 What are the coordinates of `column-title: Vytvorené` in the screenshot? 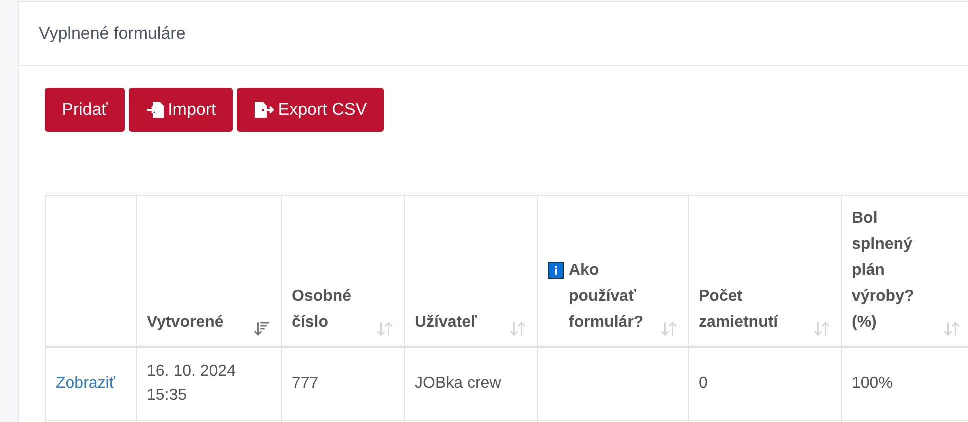 It's located at (185, 323).